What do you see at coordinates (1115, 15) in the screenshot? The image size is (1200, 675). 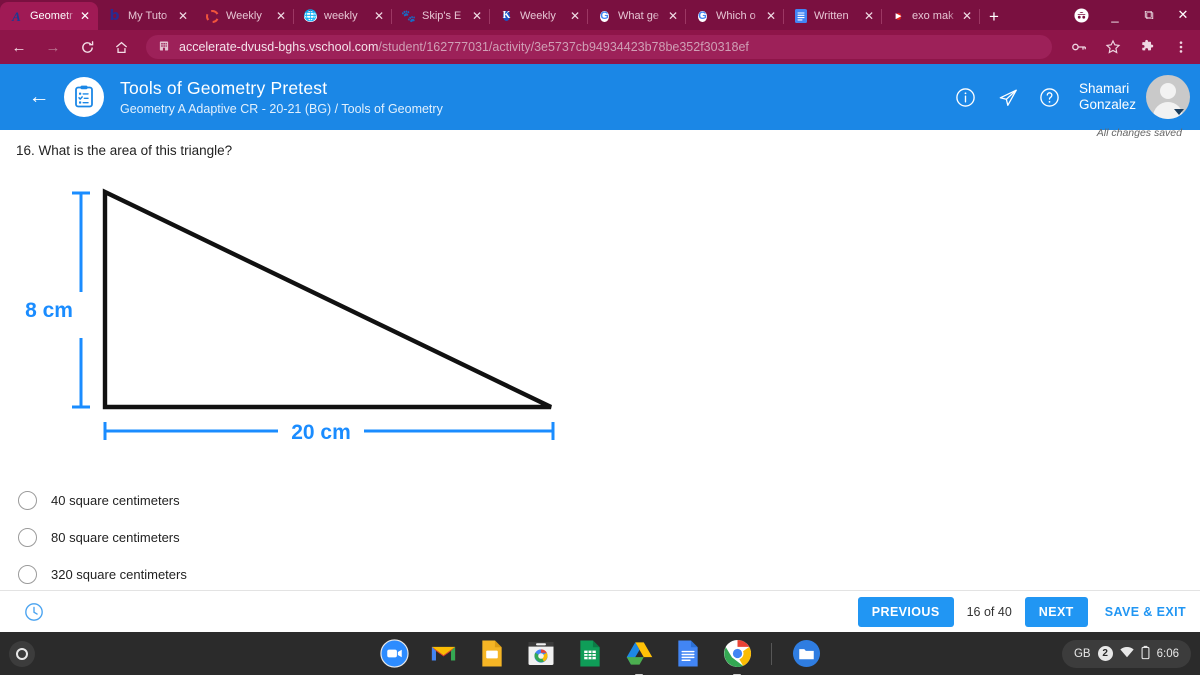 I see `minimize-button: _` at bounding box center [1115, 15].